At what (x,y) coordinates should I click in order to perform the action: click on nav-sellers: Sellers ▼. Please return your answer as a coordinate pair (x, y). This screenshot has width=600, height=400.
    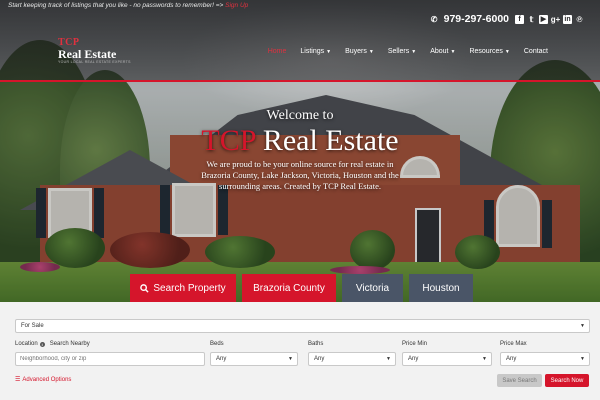
    Looking at the image, I should click on (402, 51).